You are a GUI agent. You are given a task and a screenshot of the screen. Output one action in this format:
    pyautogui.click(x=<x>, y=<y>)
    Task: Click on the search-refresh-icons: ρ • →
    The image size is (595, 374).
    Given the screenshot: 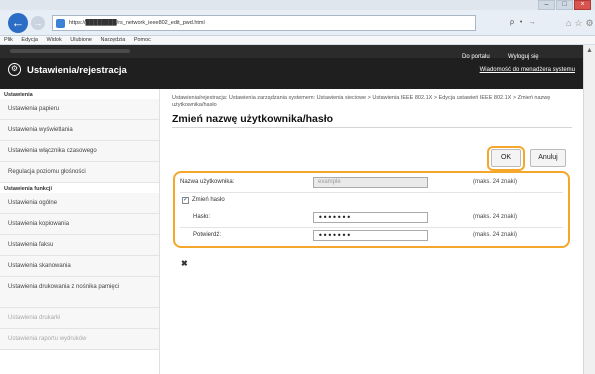 What is the action you would take?
    pyautogui.click(x=523, y=22)
    